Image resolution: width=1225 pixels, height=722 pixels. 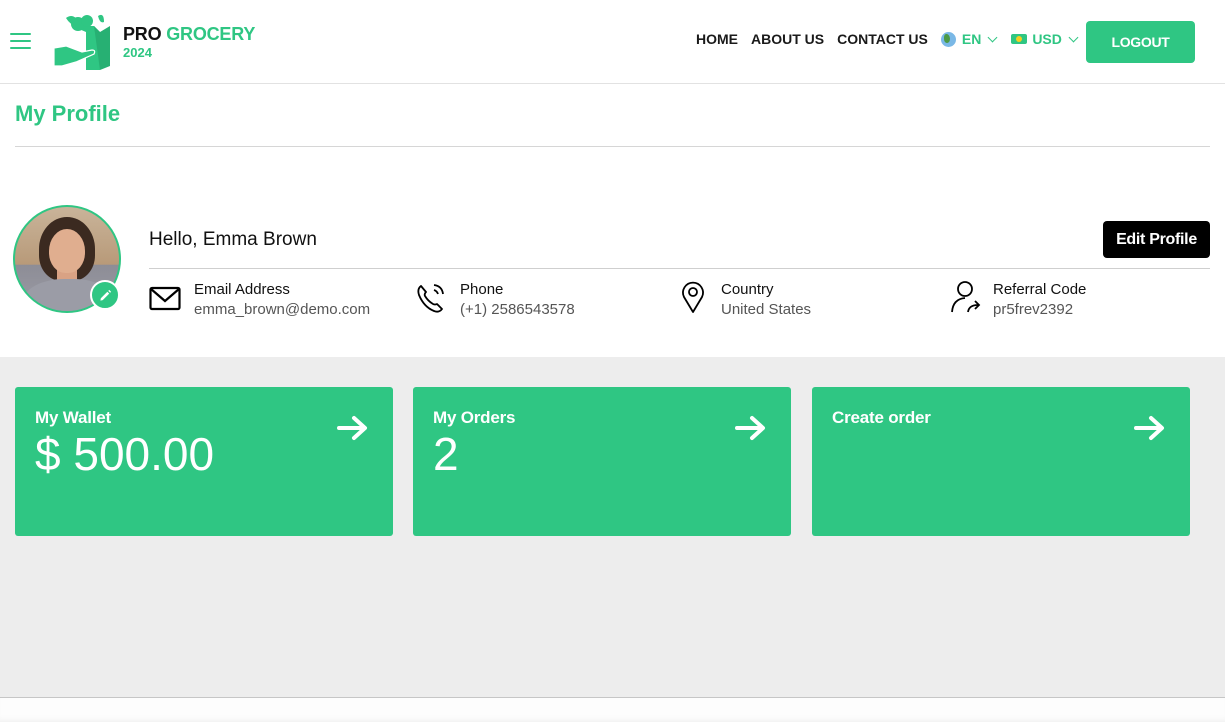 I want to click on avatar-face, so click(x=67, y=251).